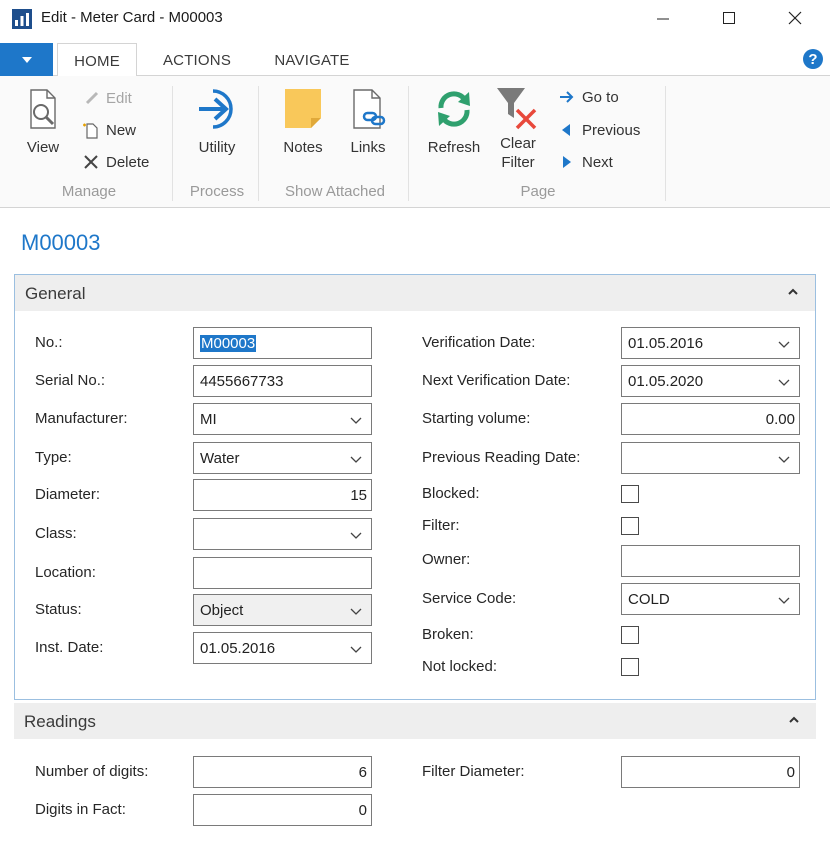 This screenshot has height=853, width=830. I want to click on clear-filter-label-2: Filter, so click(518, 162).